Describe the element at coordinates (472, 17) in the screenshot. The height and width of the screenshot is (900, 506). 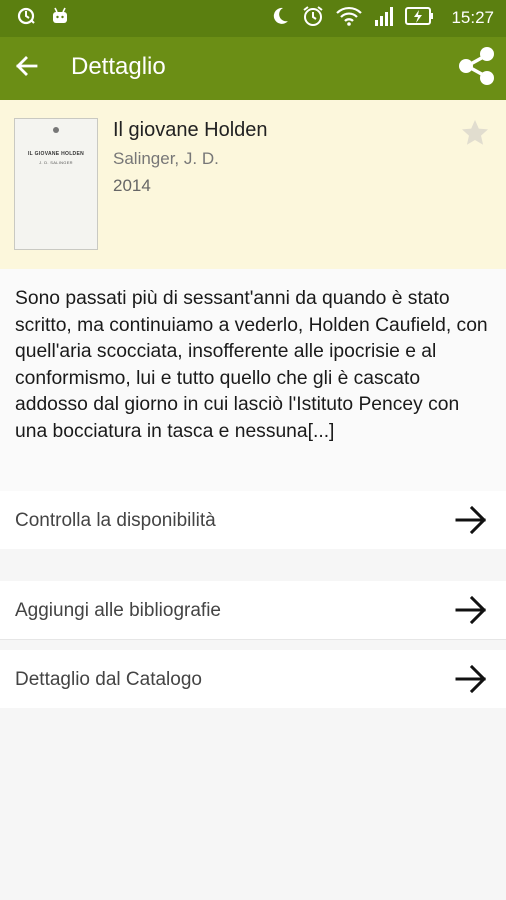
I see `status-time: 15:27` at that location.